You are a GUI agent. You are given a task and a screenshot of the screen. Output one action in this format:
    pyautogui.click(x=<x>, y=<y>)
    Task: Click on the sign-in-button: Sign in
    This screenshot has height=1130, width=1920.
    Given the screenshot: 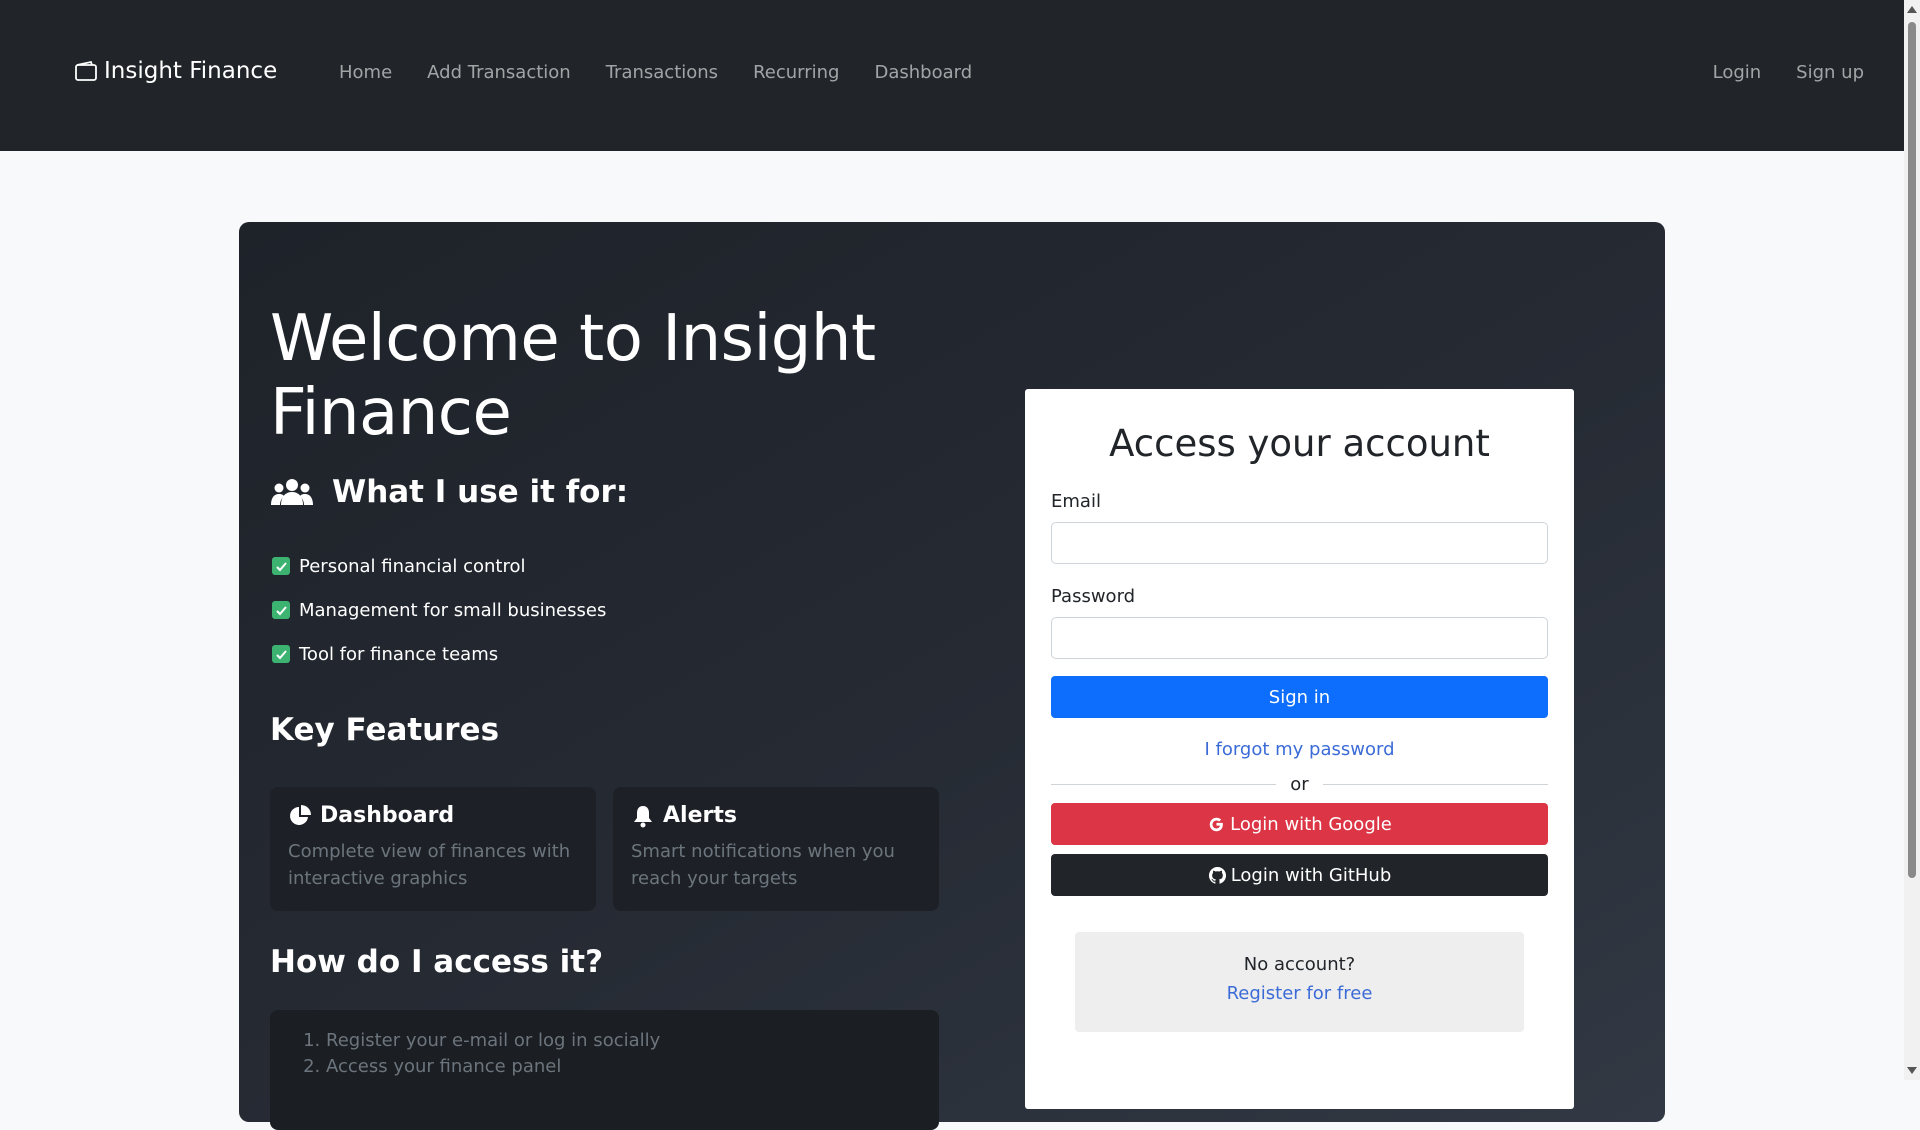 What is the action you would take?
    pyautogui.click(x=1299, y=697)
    